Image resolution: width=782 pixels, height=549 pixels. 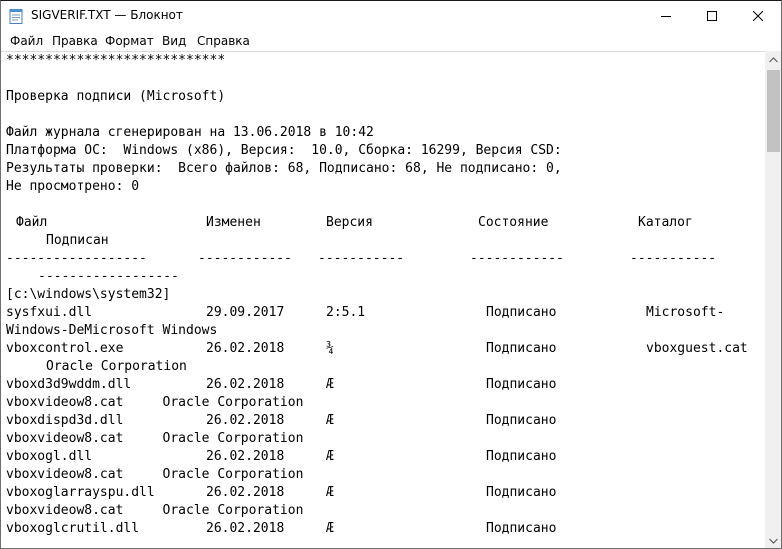 What do you see at coordinates (80, 492) in the screenshot?
I see `cell-file: vboxoglarrayspu.dll` at bounding box center [80, 492].